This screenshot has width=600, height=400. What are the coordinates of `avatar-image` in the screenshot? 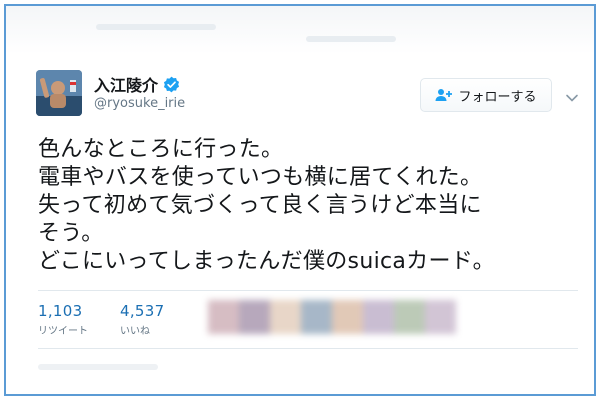 It's located at (59, 93).